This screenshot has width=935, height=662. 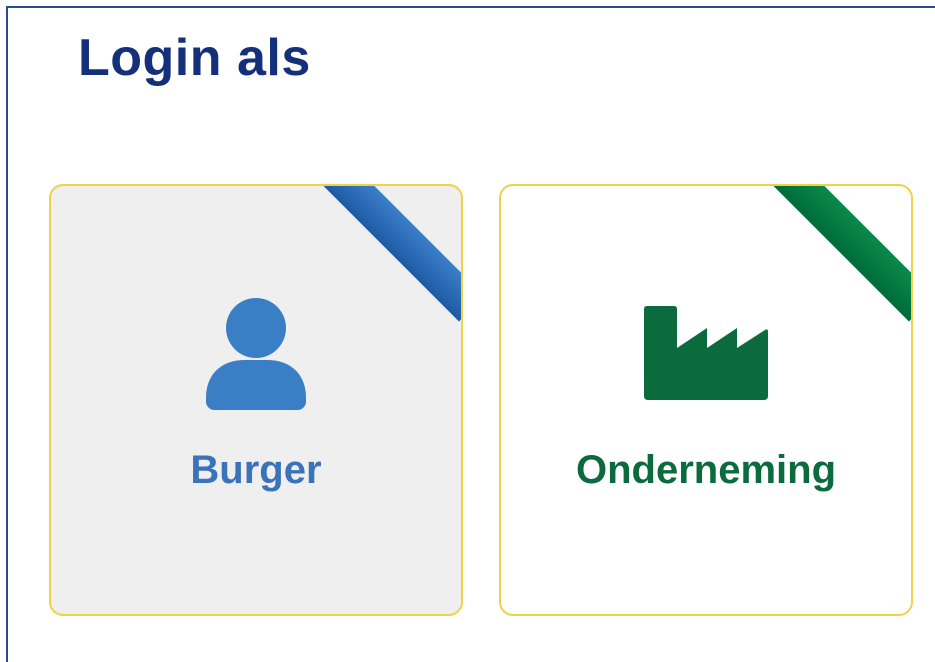 I want to click on user-icon, so click(x=256, y=354).